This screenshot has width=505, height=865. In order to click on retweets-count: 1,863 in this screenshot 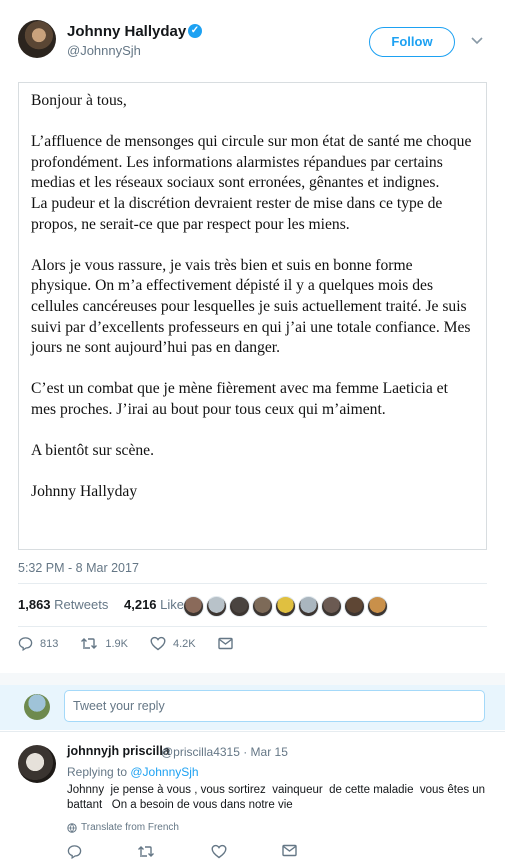, I will do `click(34, 604)`.